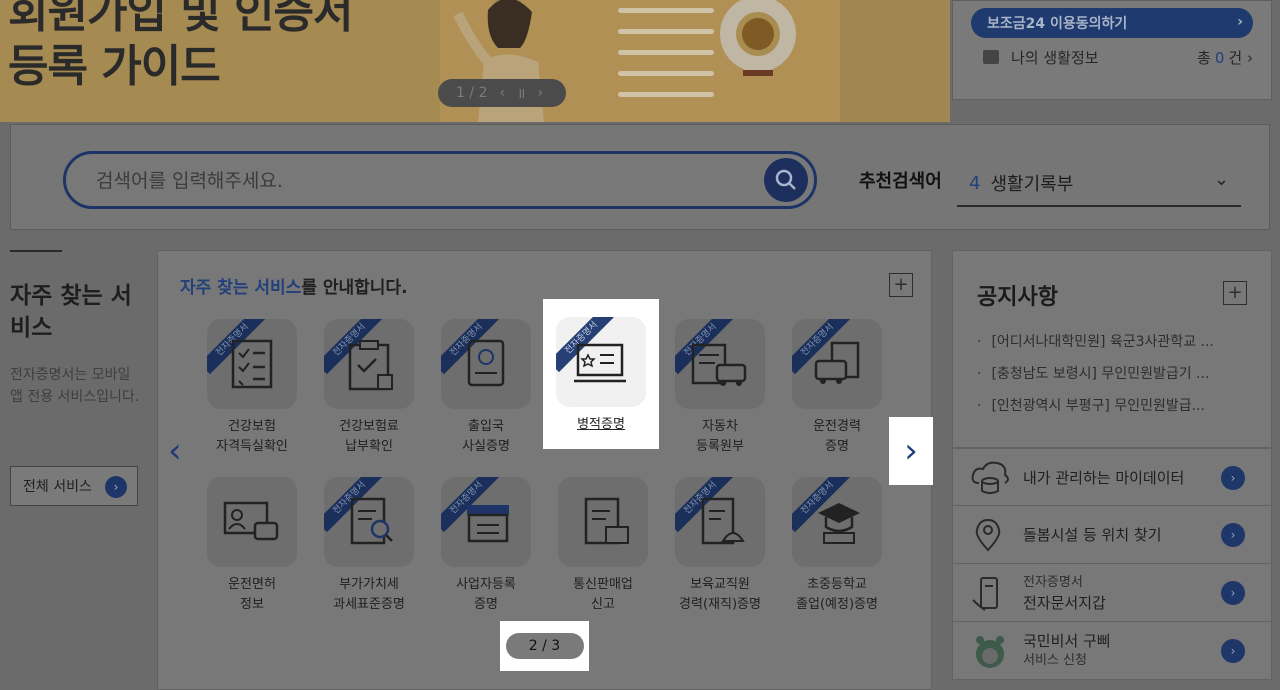 The width and height of the screenshot is (1280, 690). Describe the element at coordinates (1235, 293) in the screenshot. I see `more-notices-plus-button: +` at that location.